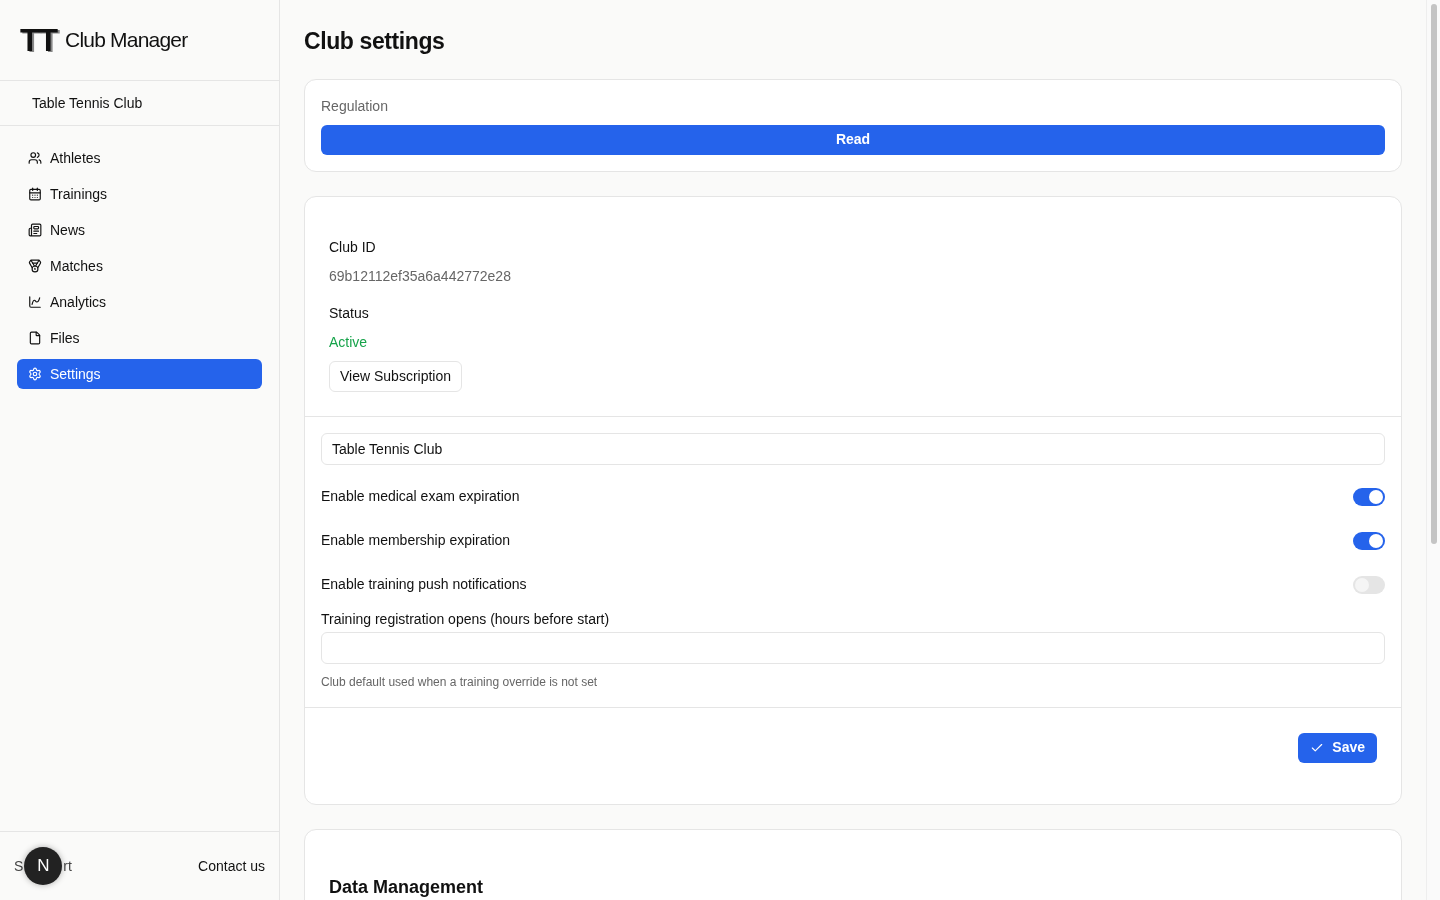 Image resolution: width=1440 pixels, height=900 pixels. What do you see at coordinates (355, 106) in the screenshot?
I see `regulation-label: Regulation` at bounding box center [355, 106].